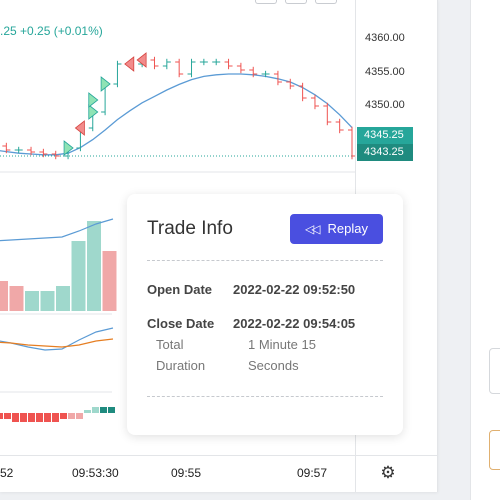 The image size is (500, 500). What do you see at coordinates (93, 100) in the screenshot?
I see `buy-marker` at bounding box center [93, 100].